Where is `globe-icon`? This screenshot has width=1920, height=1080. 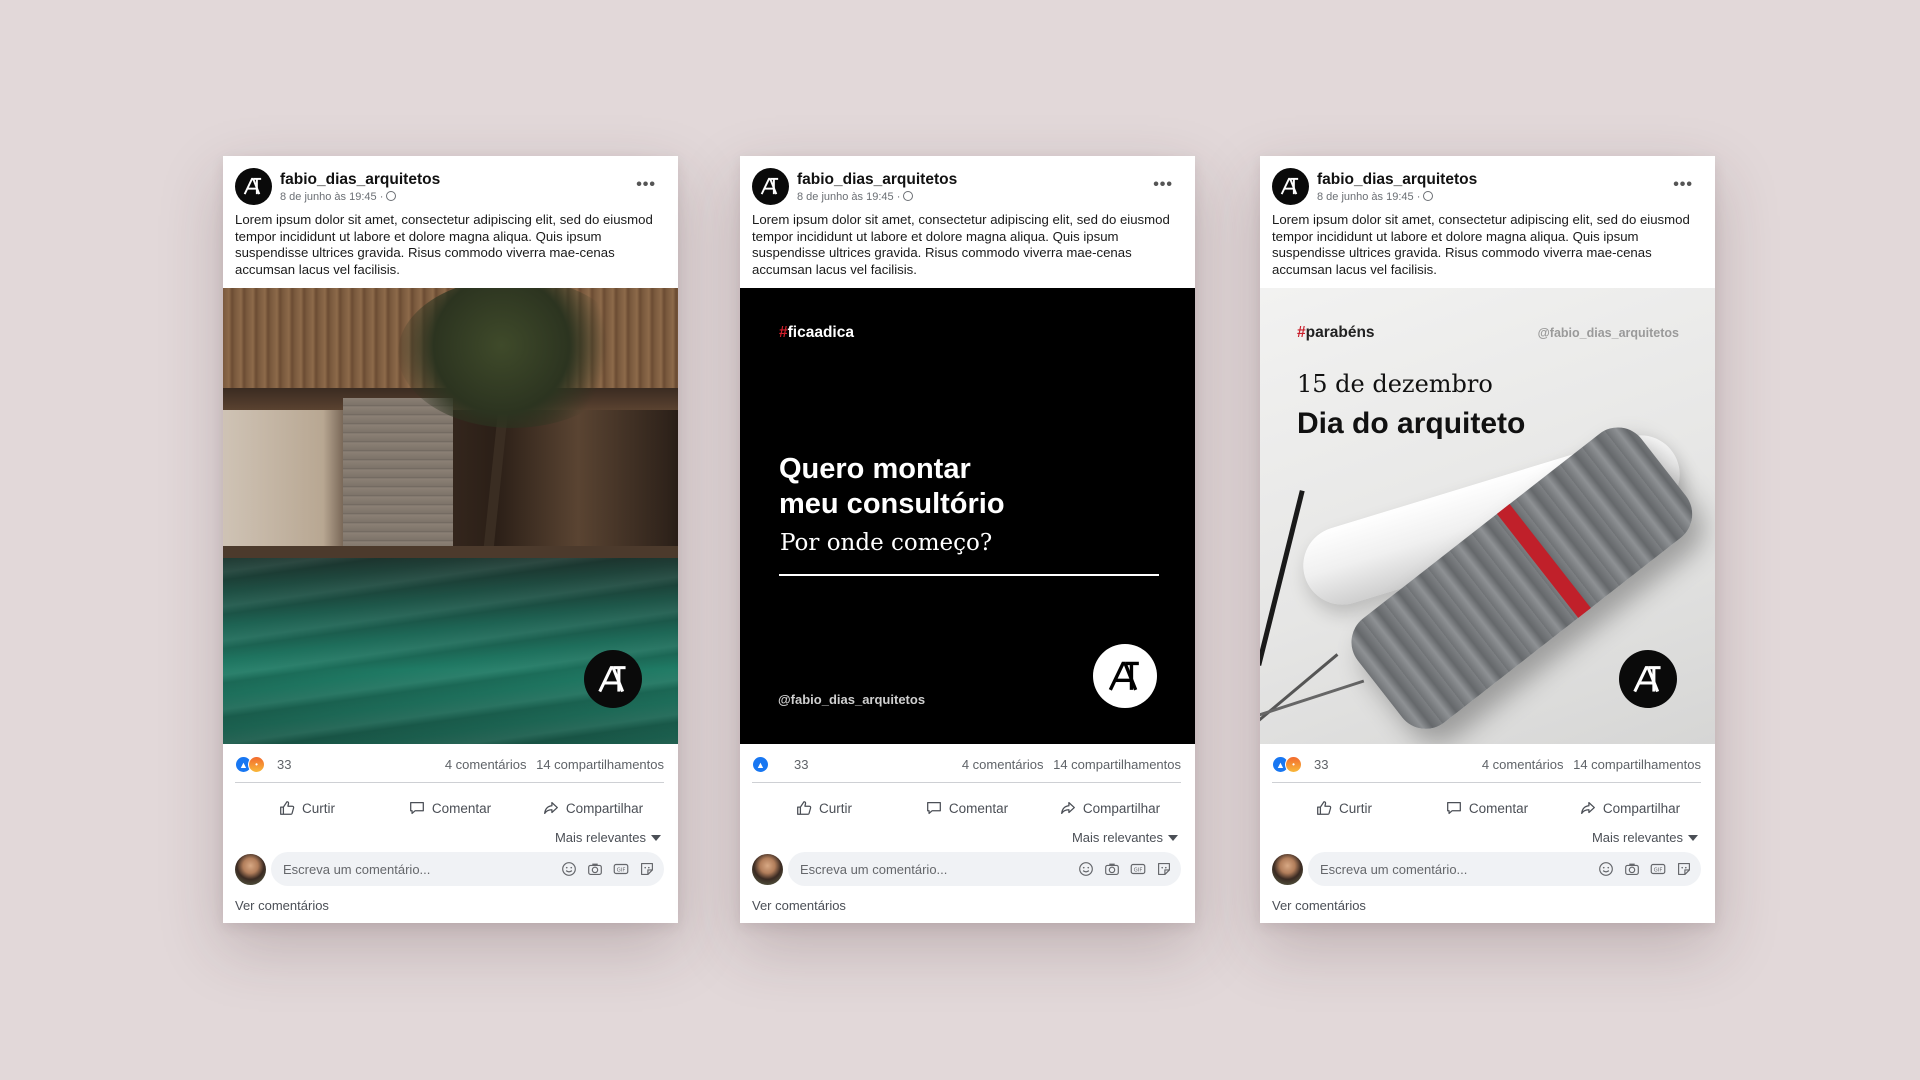
globe-icon is located at coordinates (908, 196).